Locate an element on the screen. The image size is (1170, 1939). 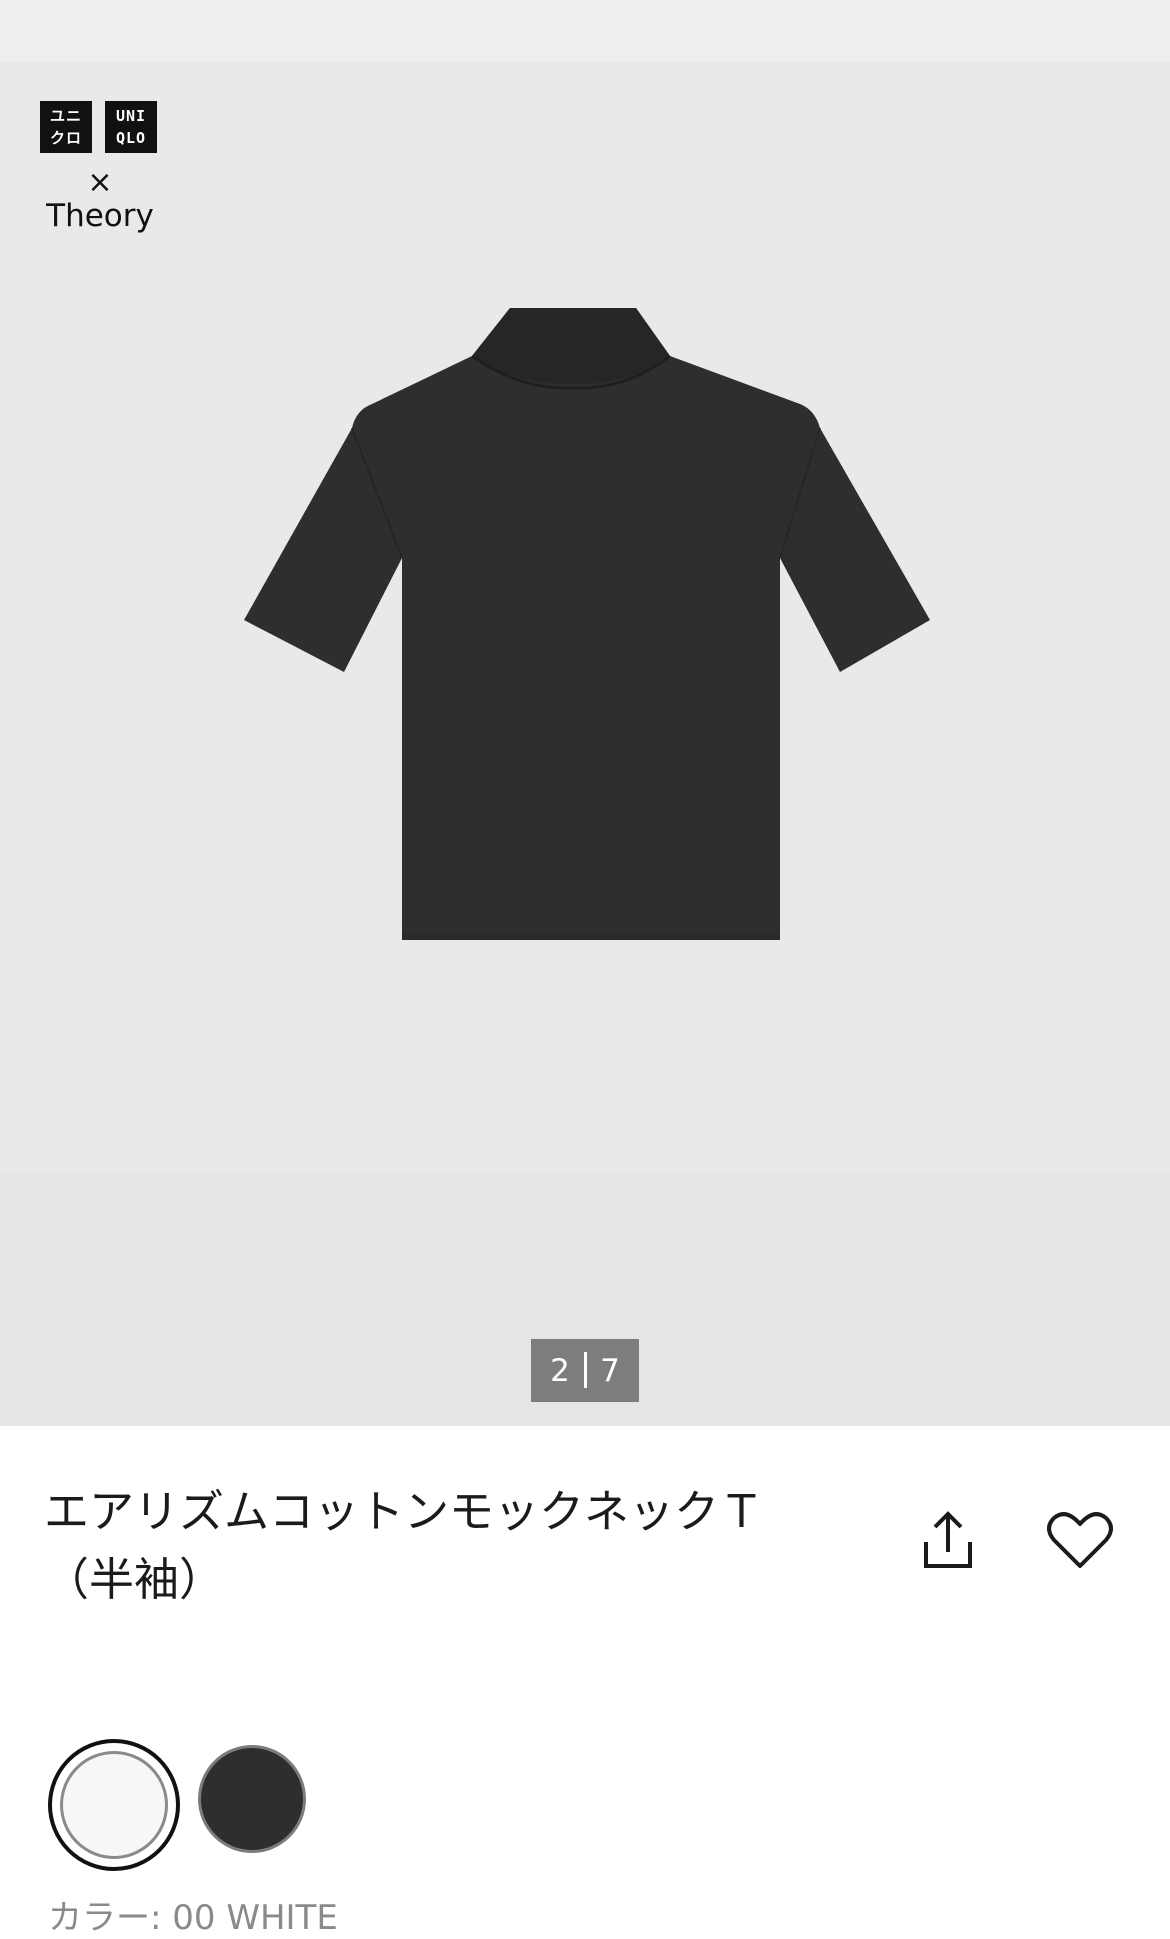
share-icon is located at coordinates (948, 1539).